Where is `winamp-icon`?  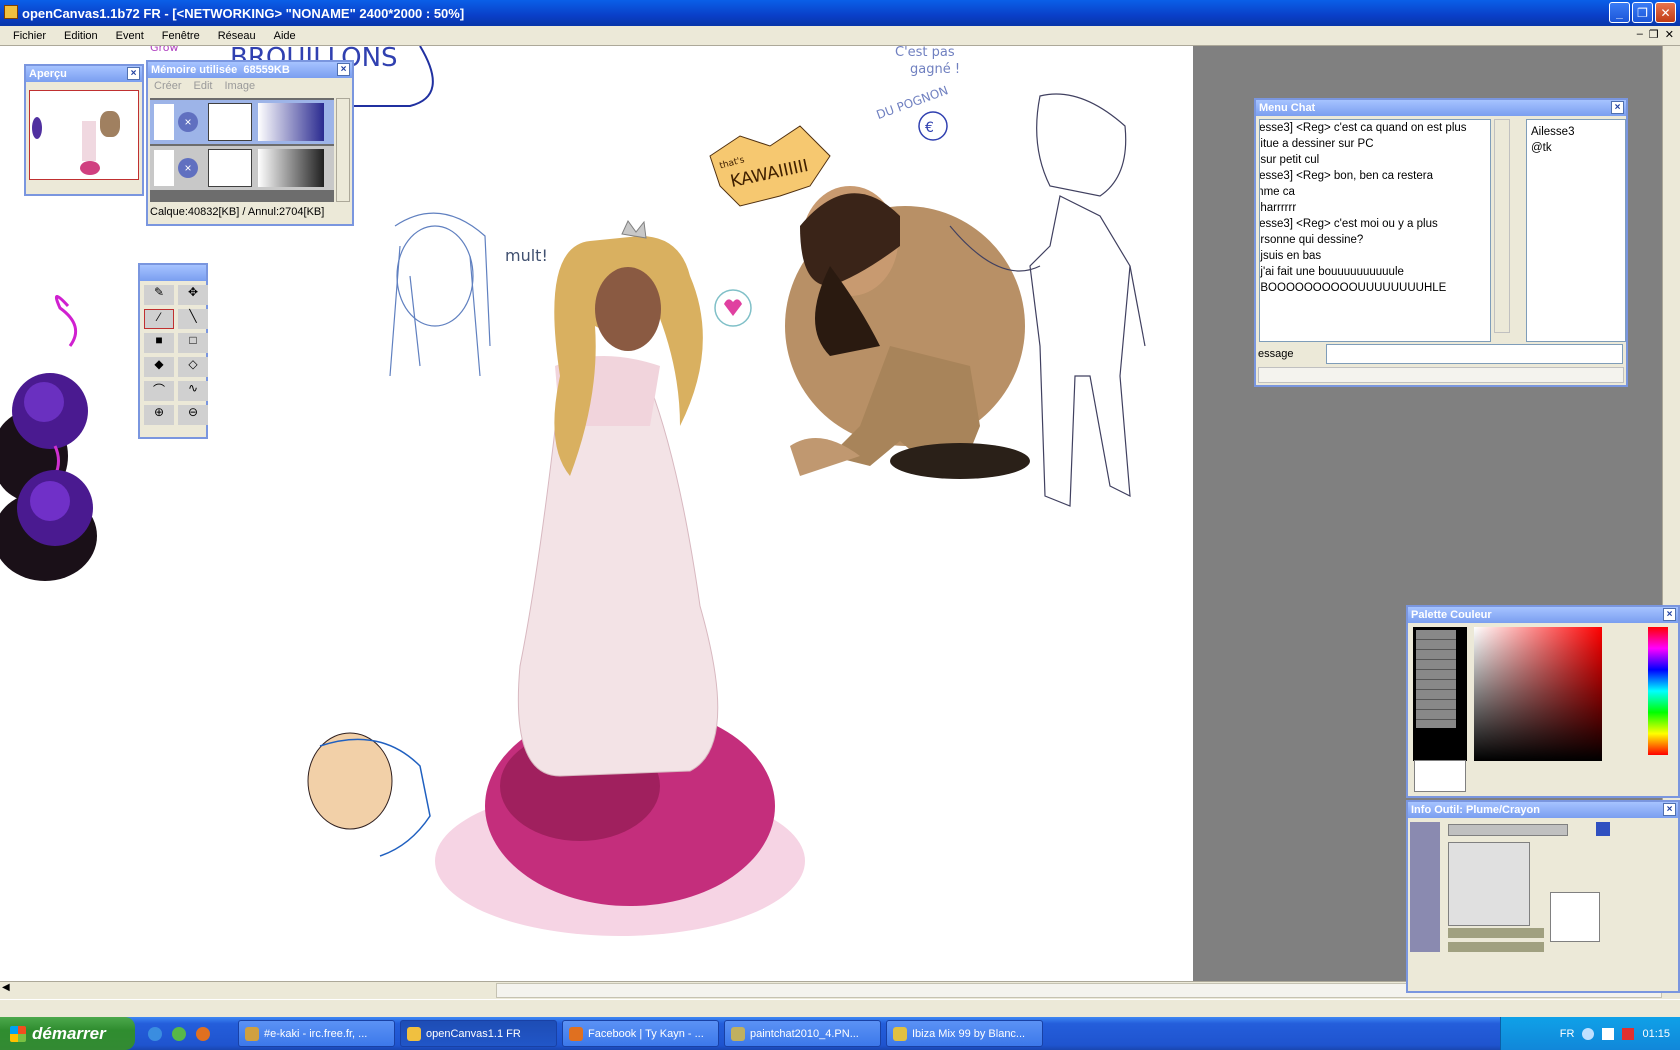 winamp-icon is located at coordinates (900, 1033).